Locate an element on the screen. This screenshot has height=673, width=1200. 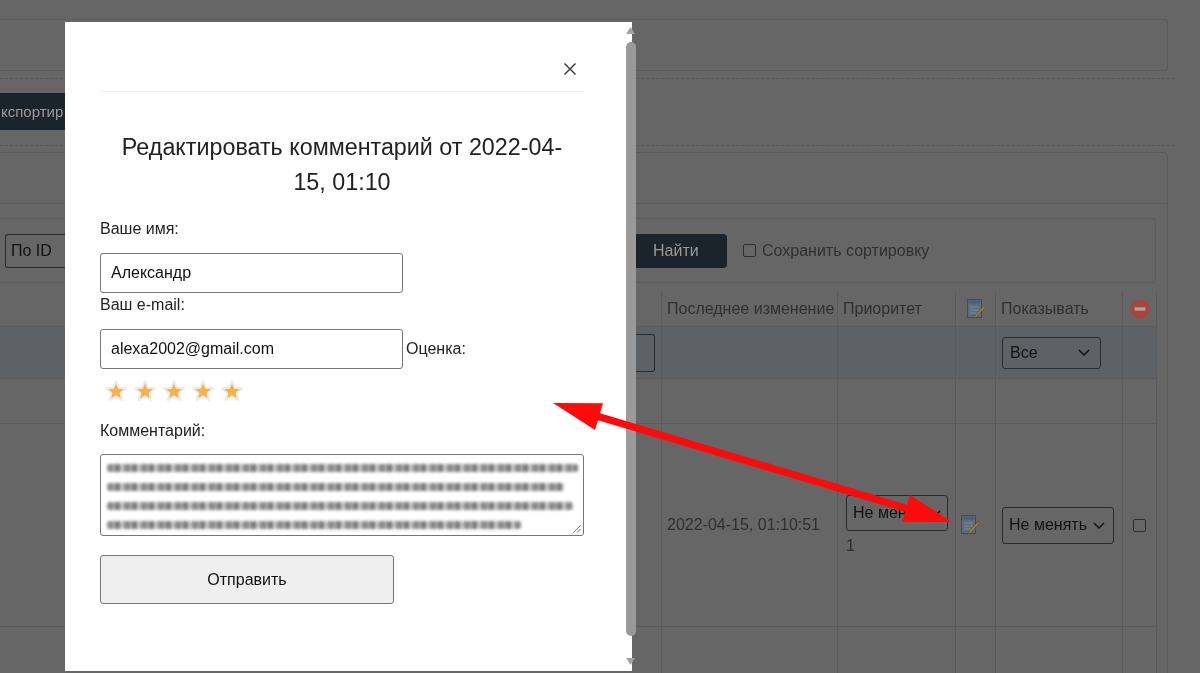
submit-button: Отправить is located at coordinates (247, 579).